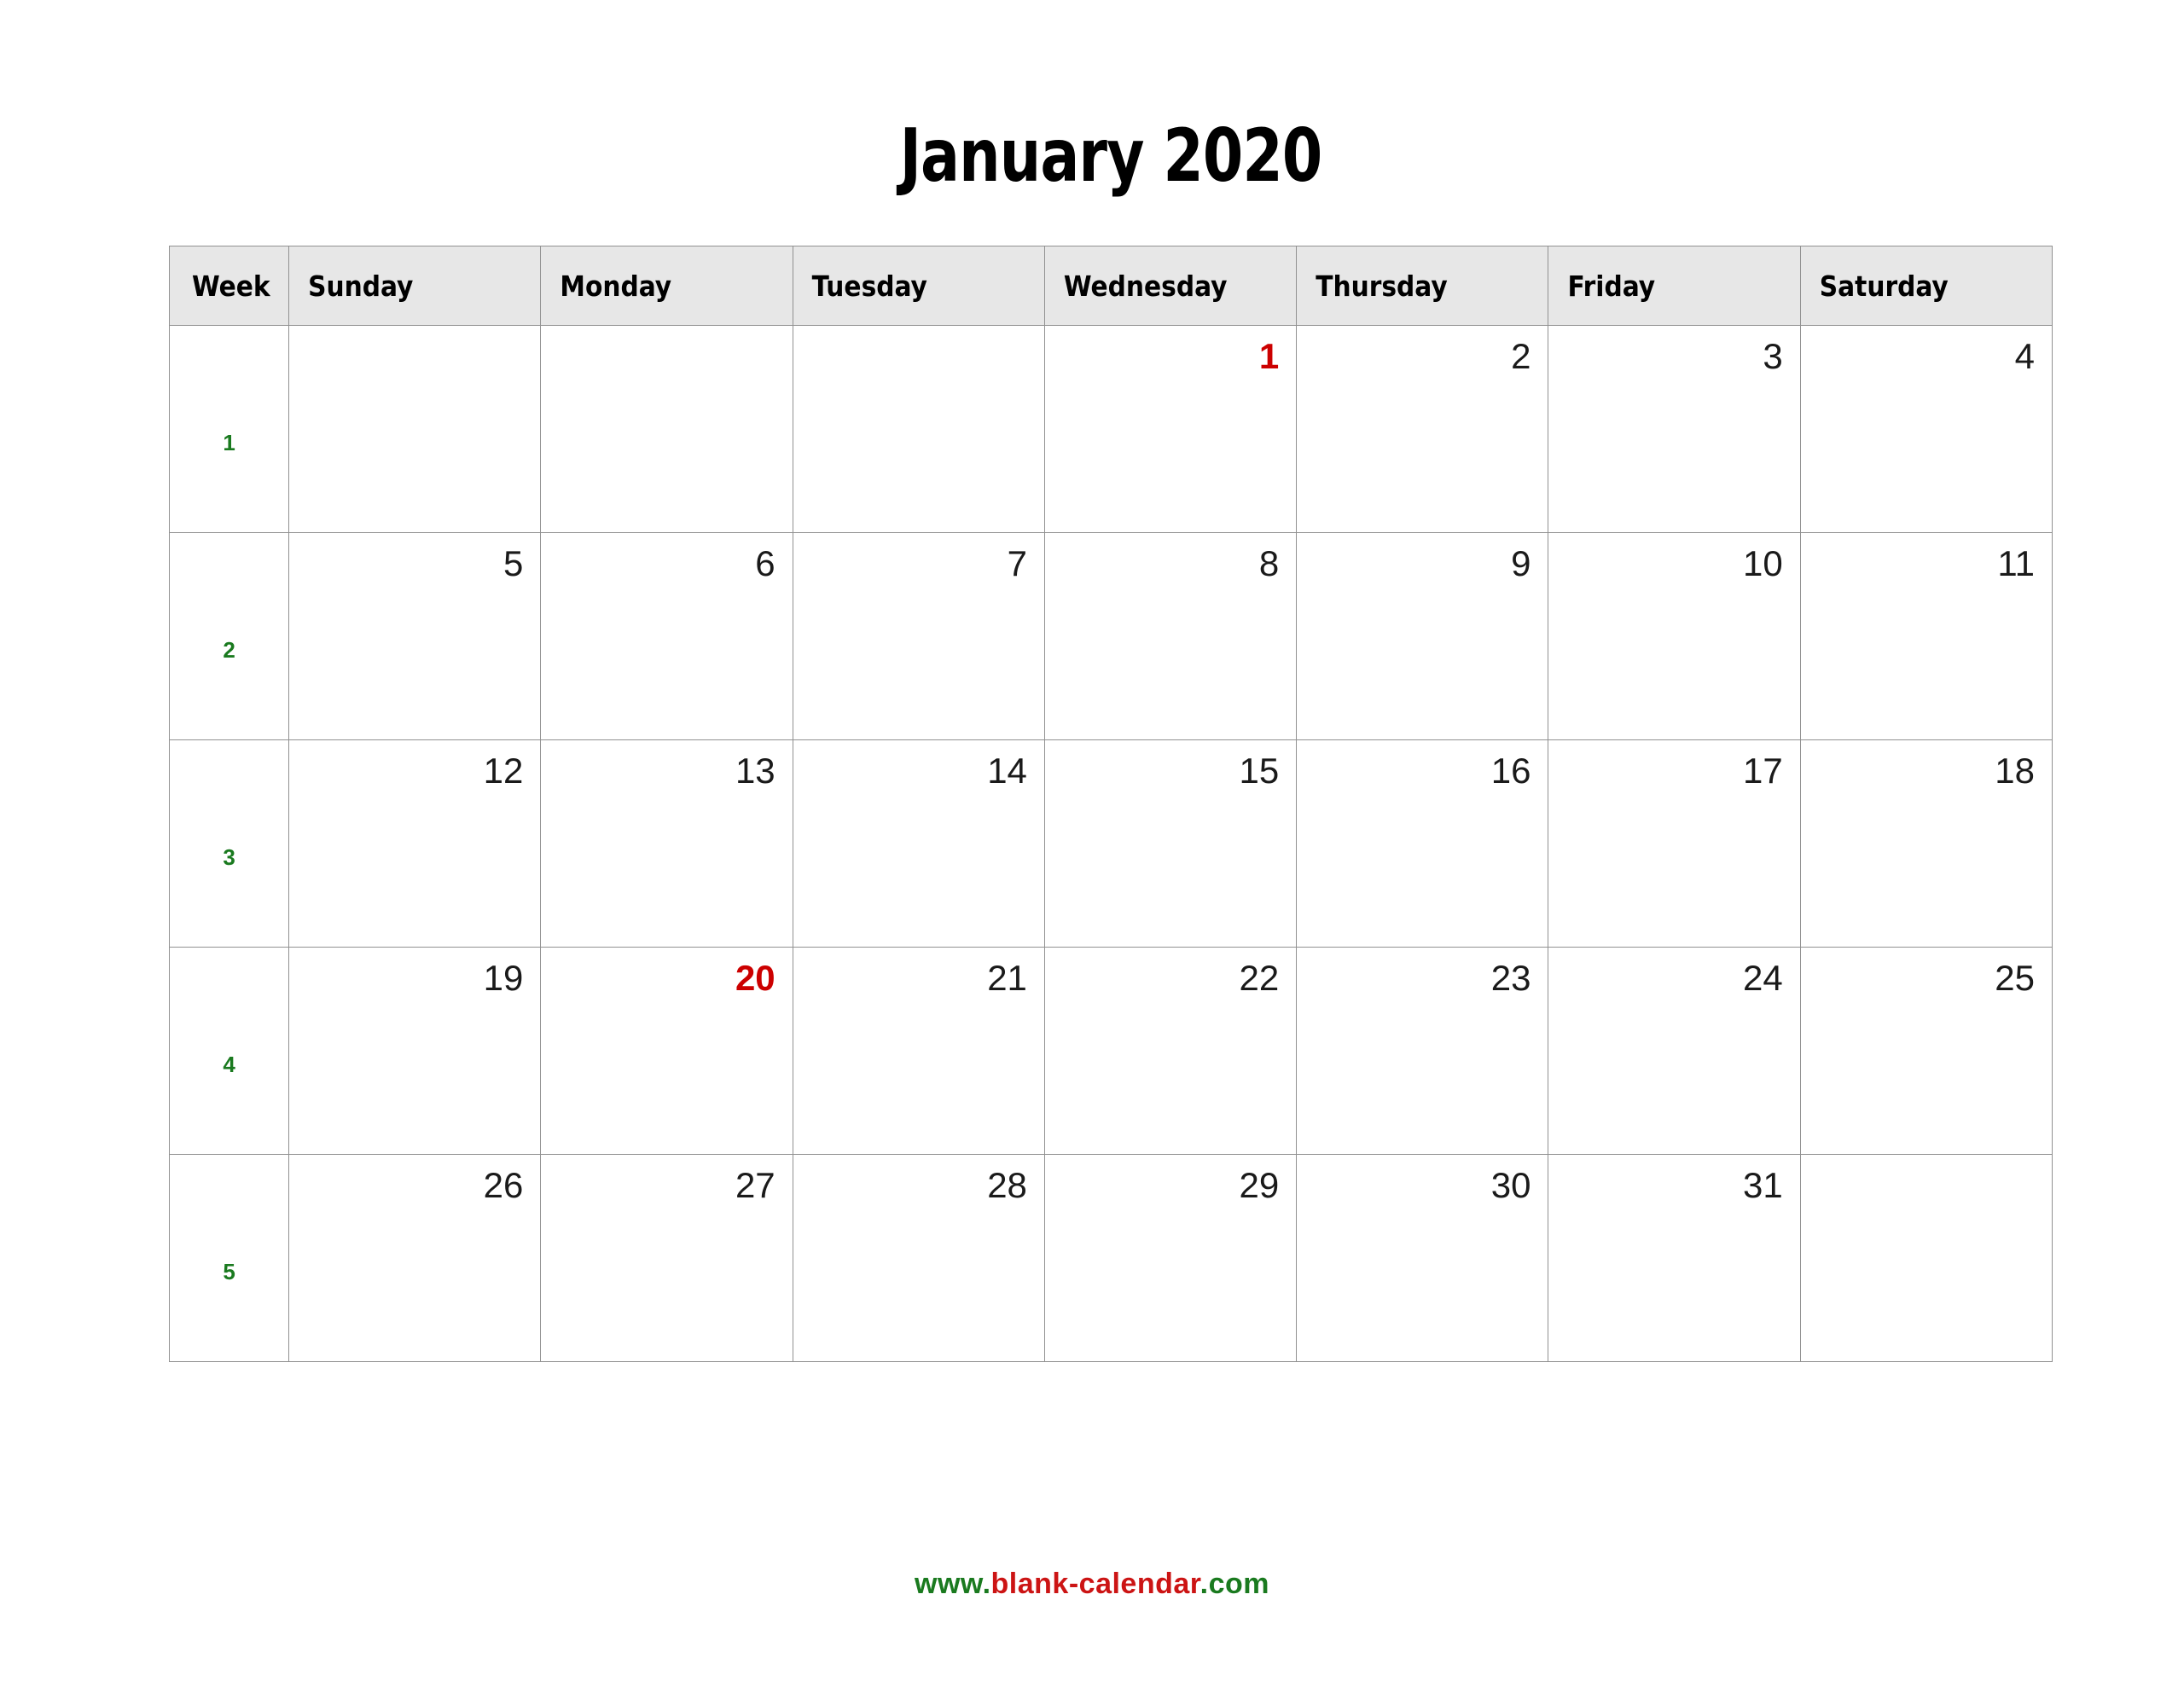 This screenshot has height=1687, width=2184. What do you see at coordinates (513, 563) in the screenshot?
I see `day-number: 5` at bounding box center [513, 563].